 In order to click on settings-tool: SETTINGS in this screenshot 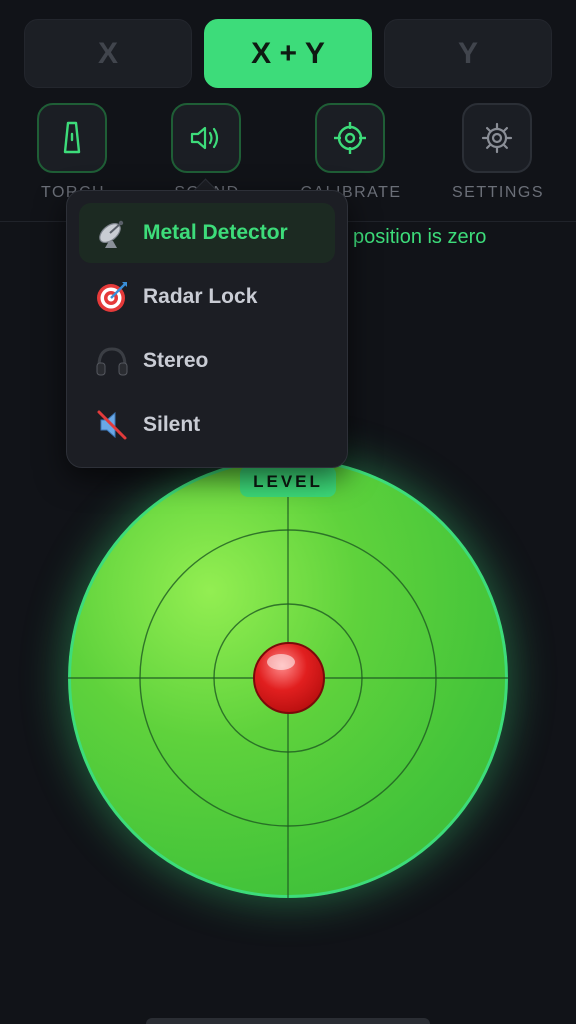, I will do `click(498, 158)`.